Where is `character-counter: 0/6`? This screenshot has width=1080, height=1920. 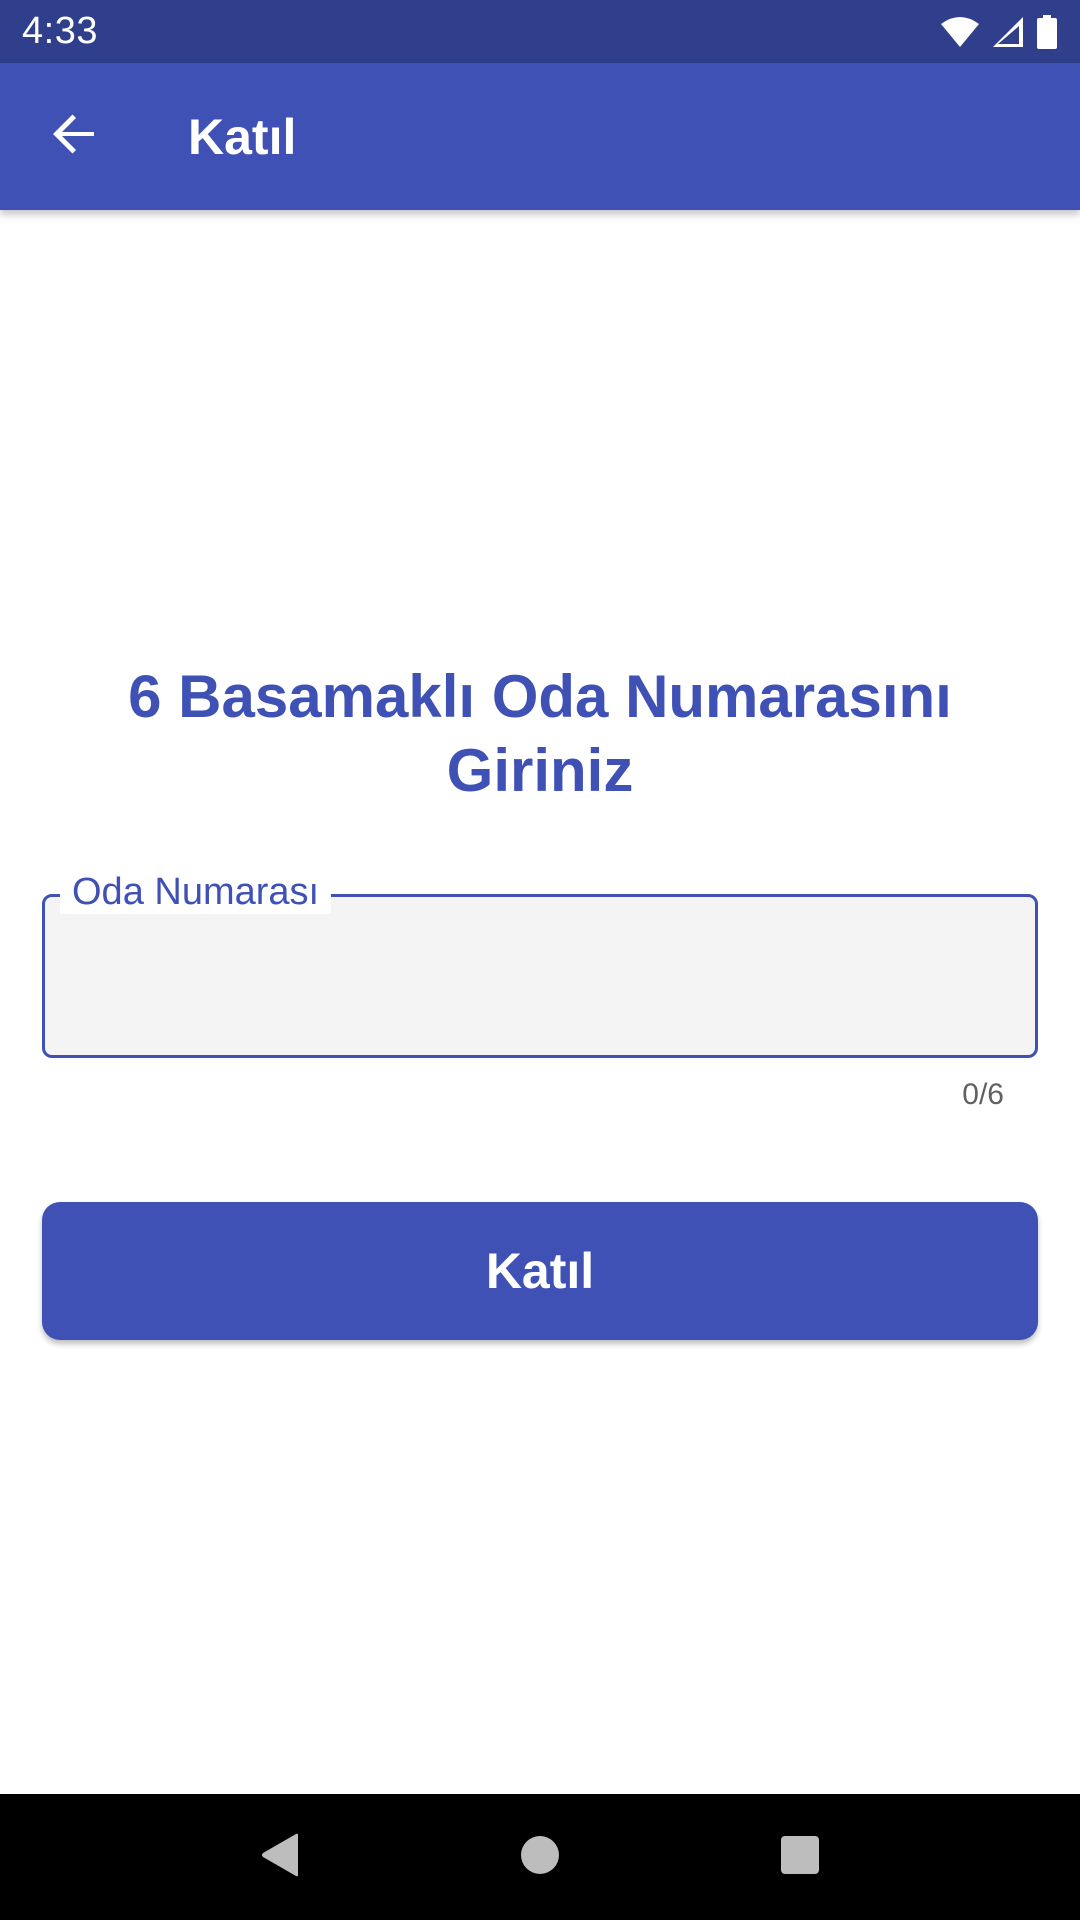
character-counter: 0/6 is located at coordinates (983, 1094).